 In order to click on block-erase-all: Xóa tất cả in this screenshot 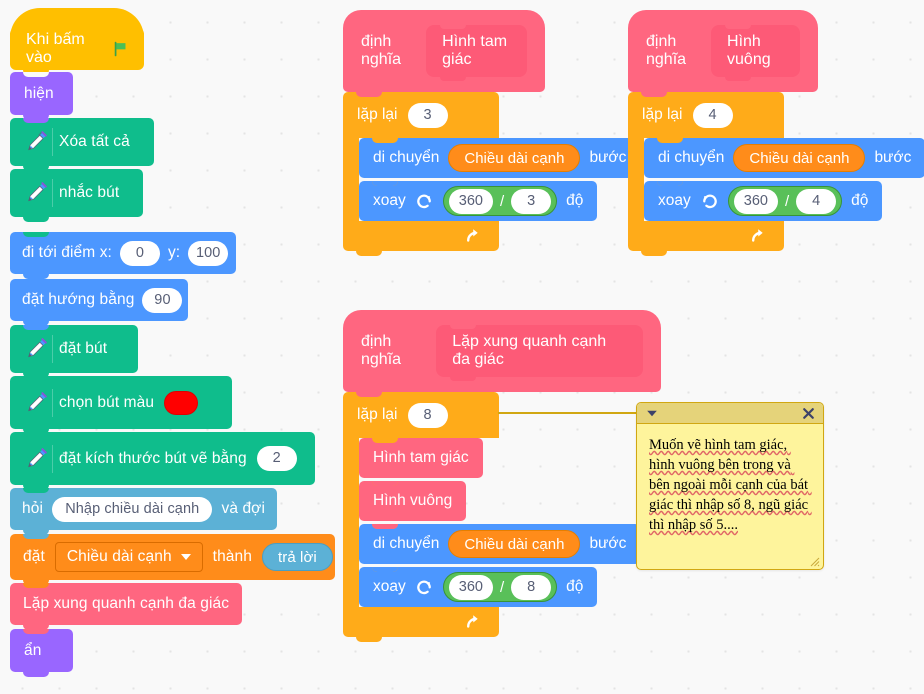, I will do `click(82, 144)`.